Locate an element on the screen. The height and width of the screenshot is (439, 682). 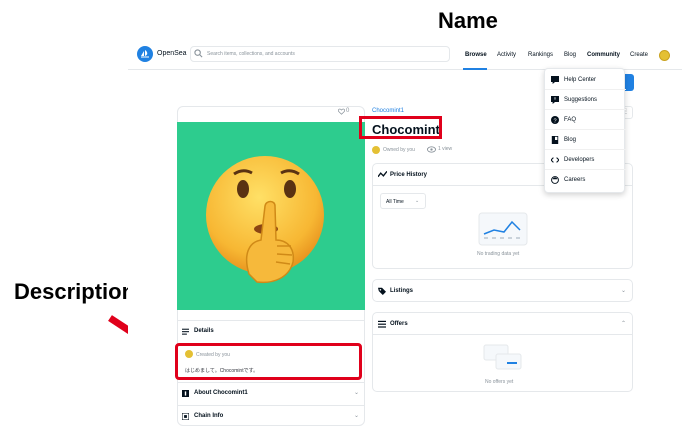
shushing-face-icon is located at coordinates (265, 220).